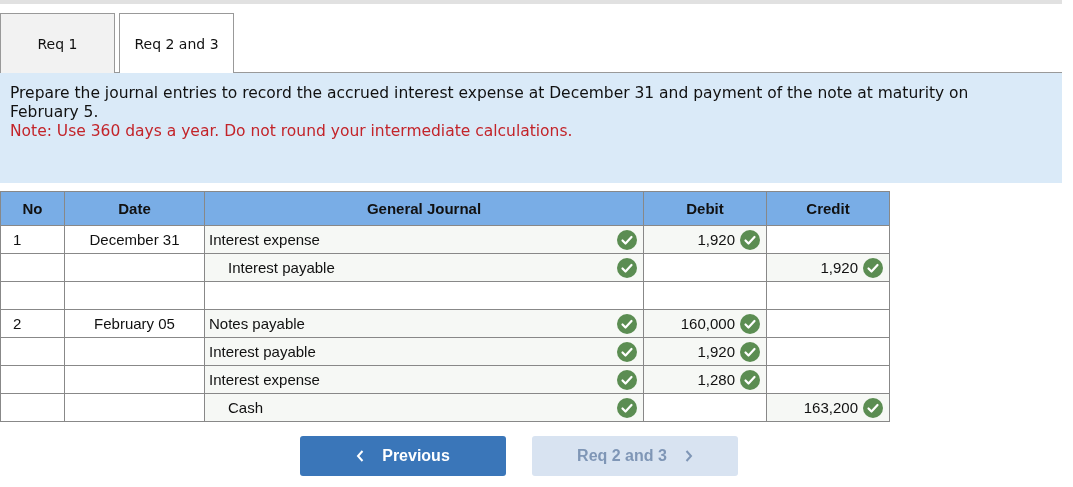  Describe the element at coordinates (257, 323) in the screenshot. I see `account-name: Notes payable` at that location.